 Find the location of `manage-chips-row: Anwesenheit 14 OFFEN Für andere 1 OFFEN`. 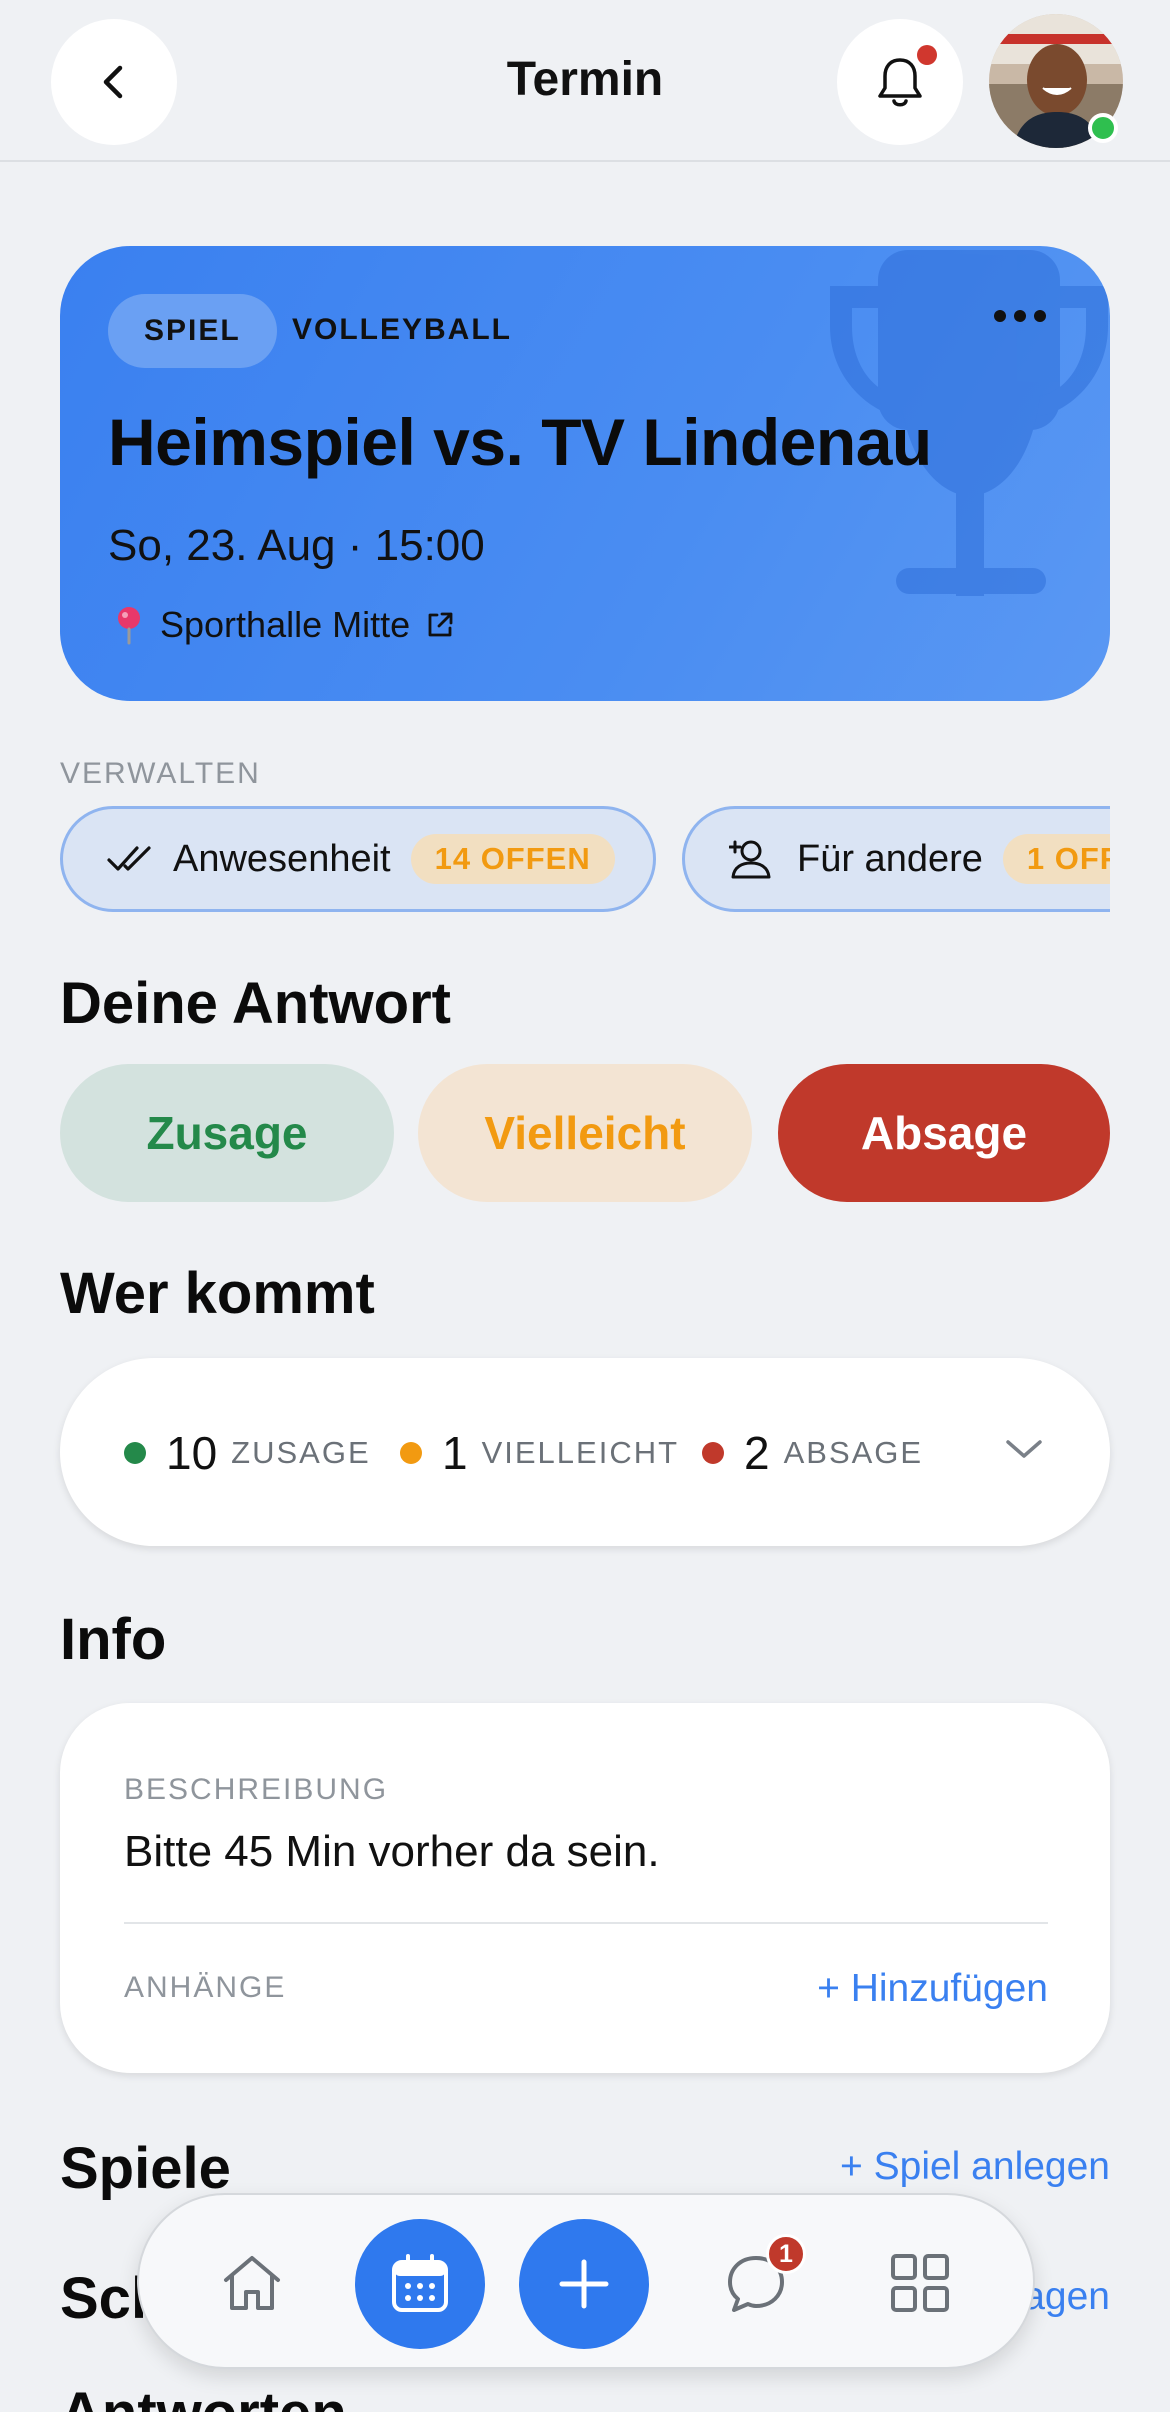

manage-chips-row: Anwesenheit 14 OFFEN Für andere 1 OFFEN is located at coordinates (585, 859).